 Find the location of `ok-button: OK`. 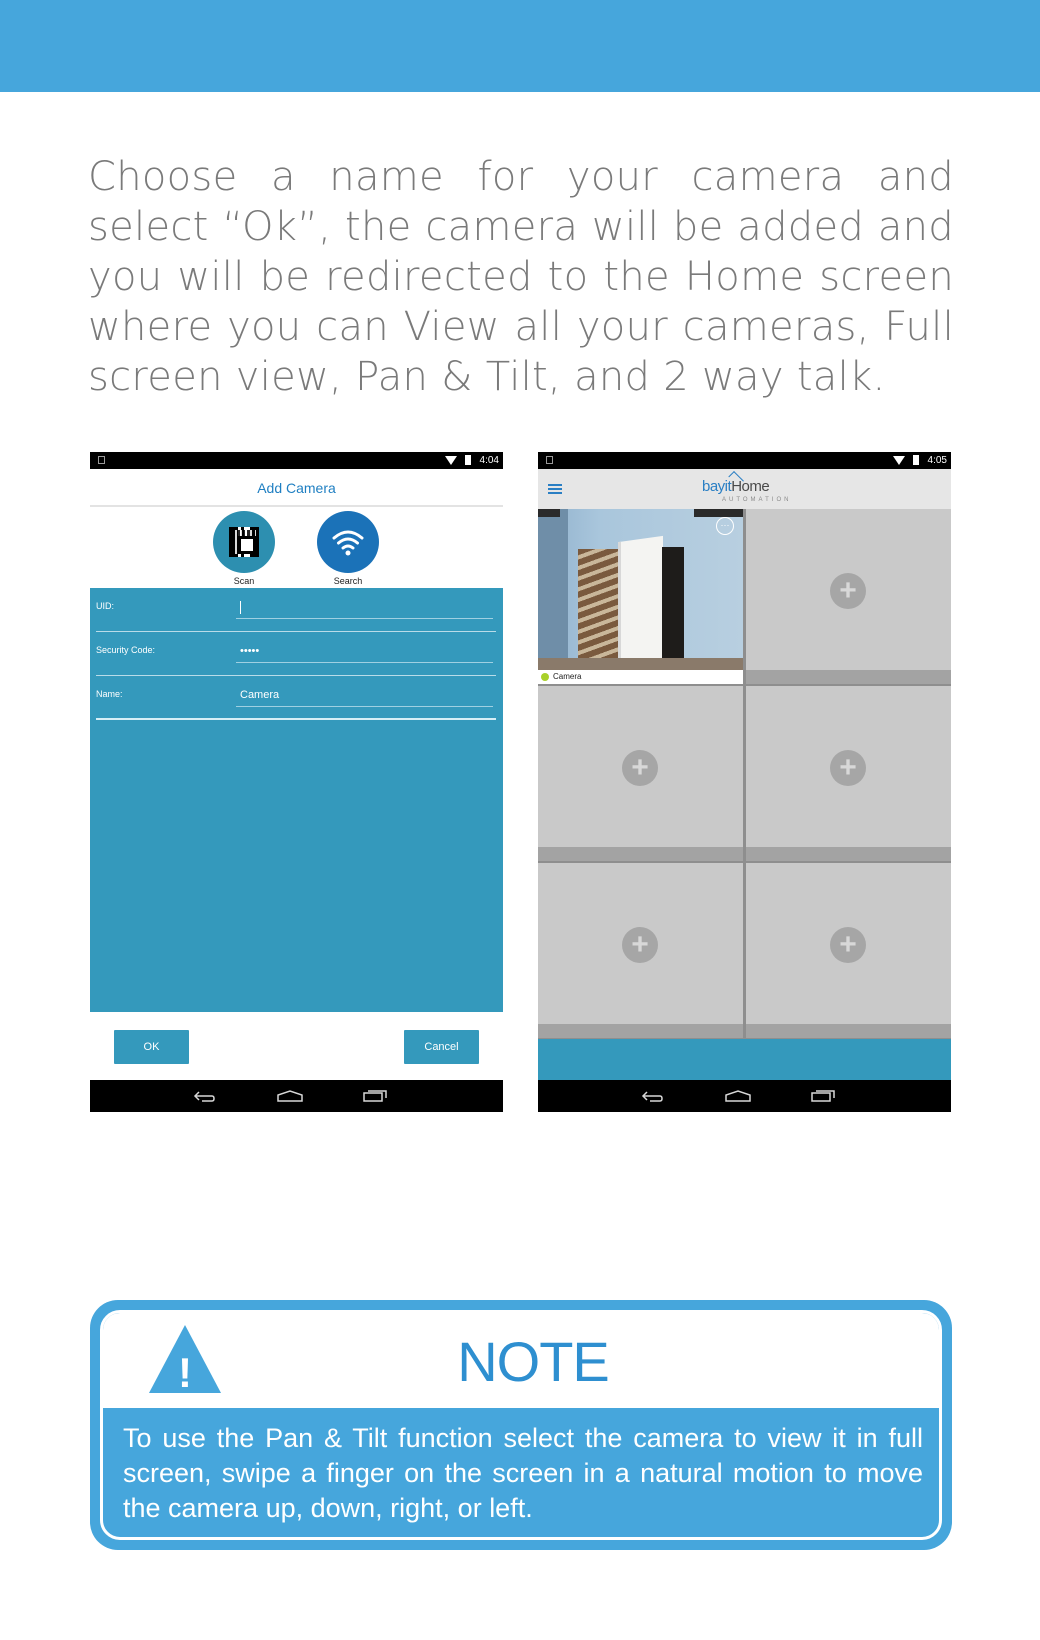

ok-button: OK is located at coordinates (151, 1047).